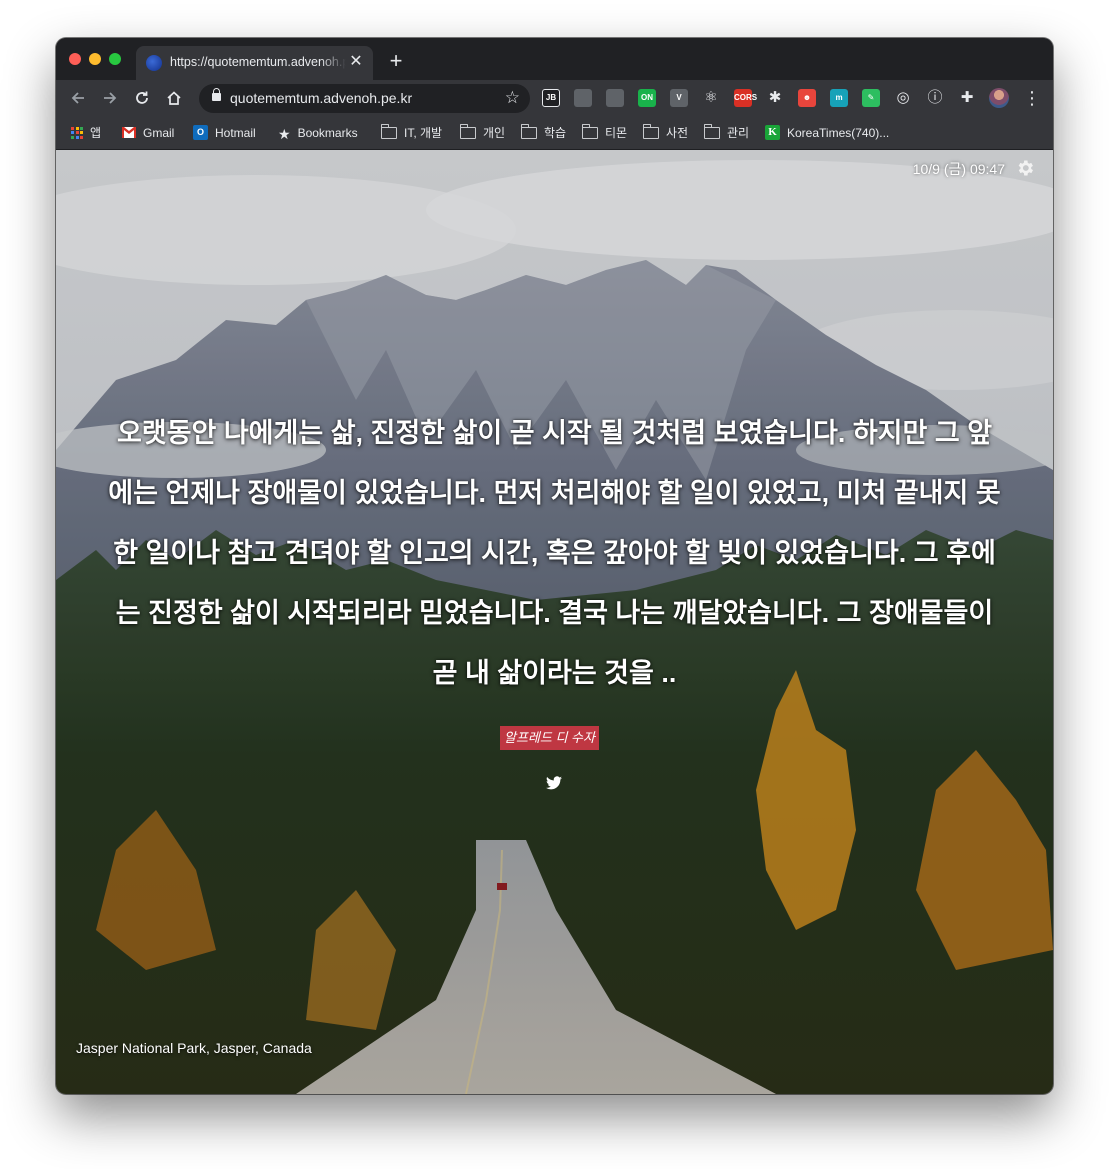 The height and width of the screenshot is (1169, 1109). What do you see at coordinates (396, 61) in the screenshot?
I see `new-tab-button: +` at bounding box center [396, 61].